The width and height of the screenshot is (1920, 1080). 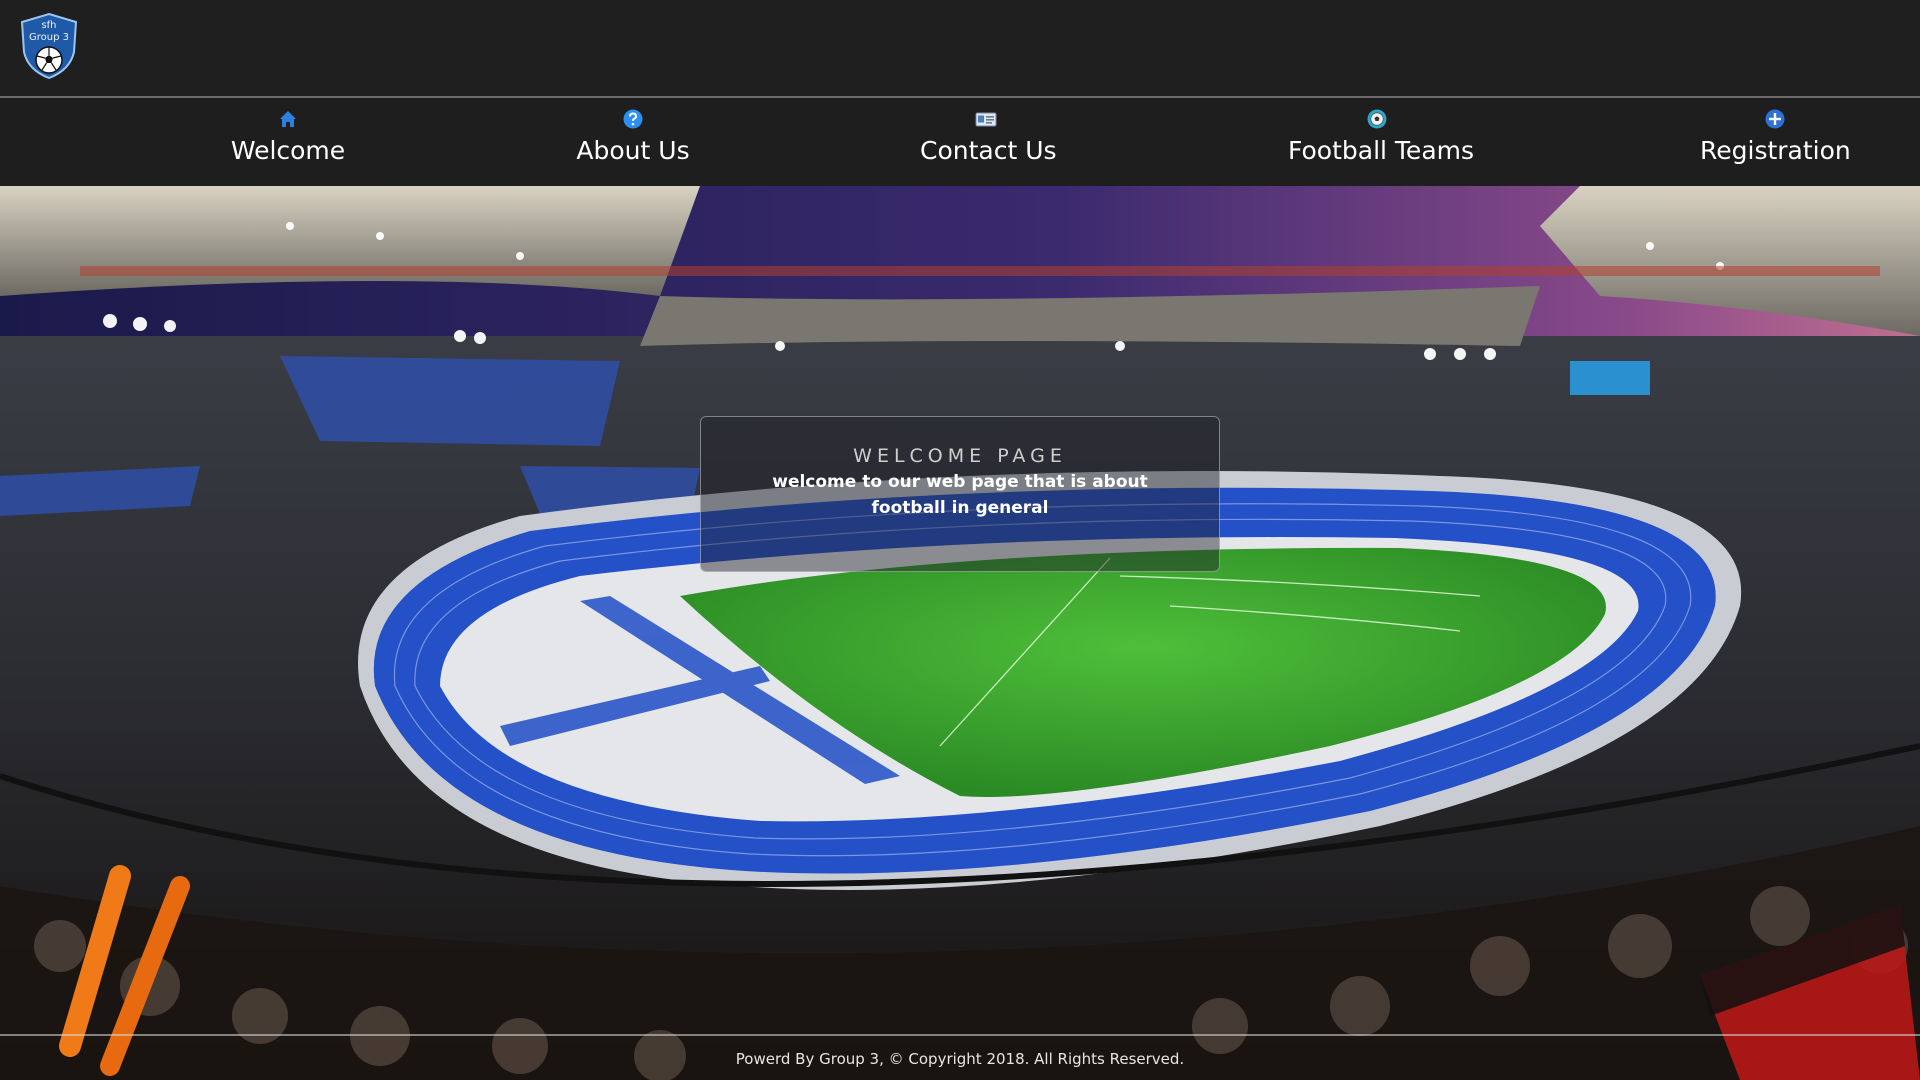 What do you see at coordinates (986, 119) in the screenshot?
I see `contact-card-icon` at bounding box center [986, 119].